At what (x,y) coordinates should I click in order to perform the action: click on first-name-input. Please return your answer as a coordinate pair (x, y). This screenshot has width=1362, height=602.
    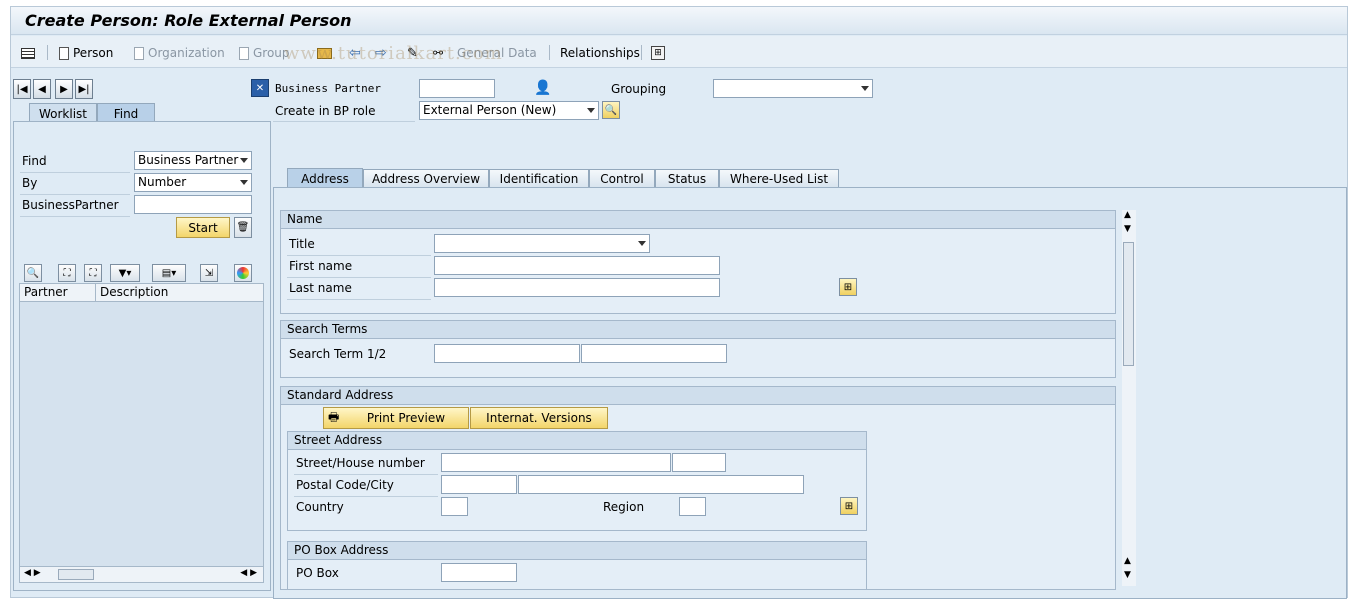
    Looking at the image, I should click on (577, 265).